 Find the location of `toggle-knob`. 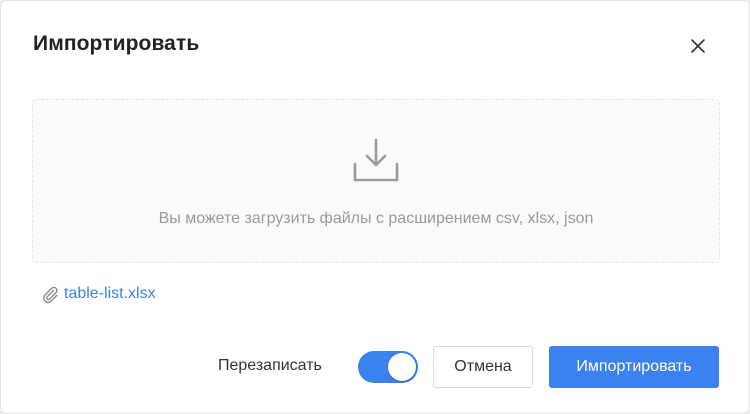

toggle-knob is located at coordinates (402, 367).